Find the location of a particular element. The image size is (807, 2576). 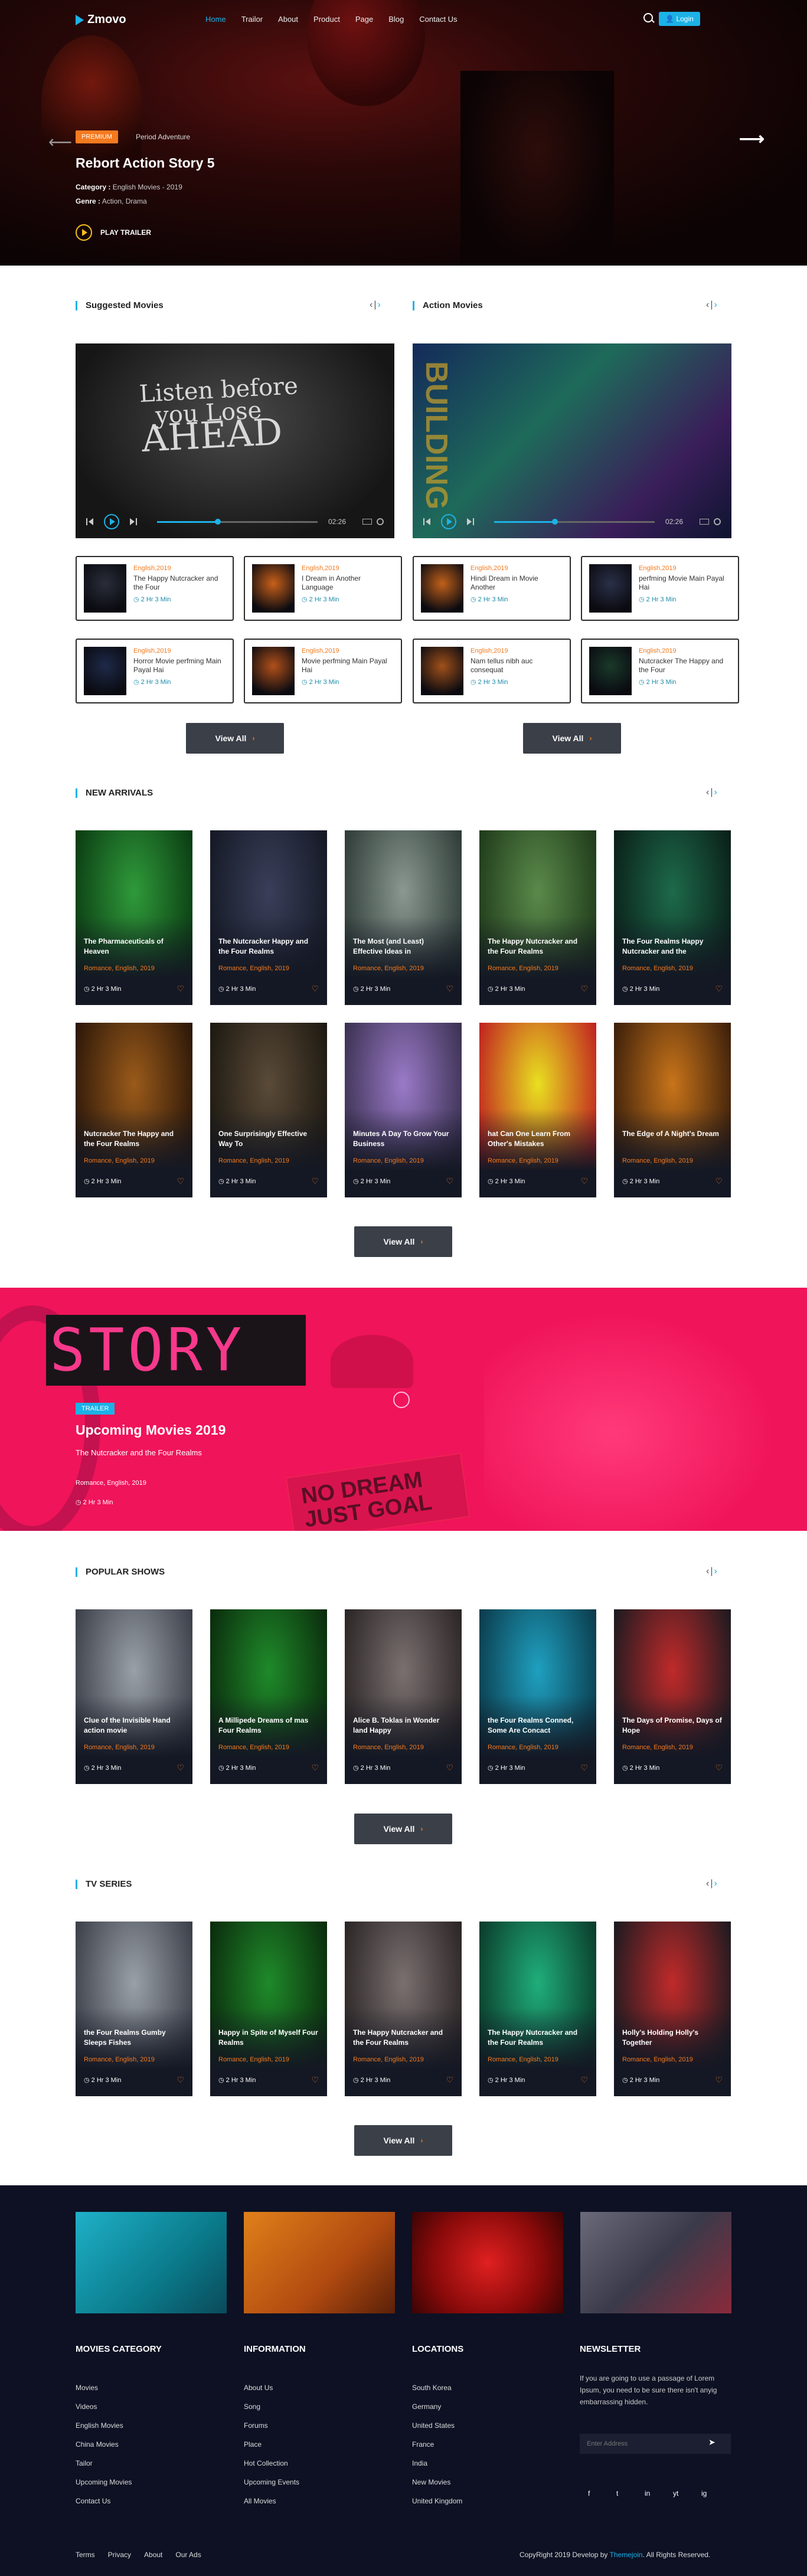

nav-item-contact-us: Contact Us is located at coordinates (438, 20).